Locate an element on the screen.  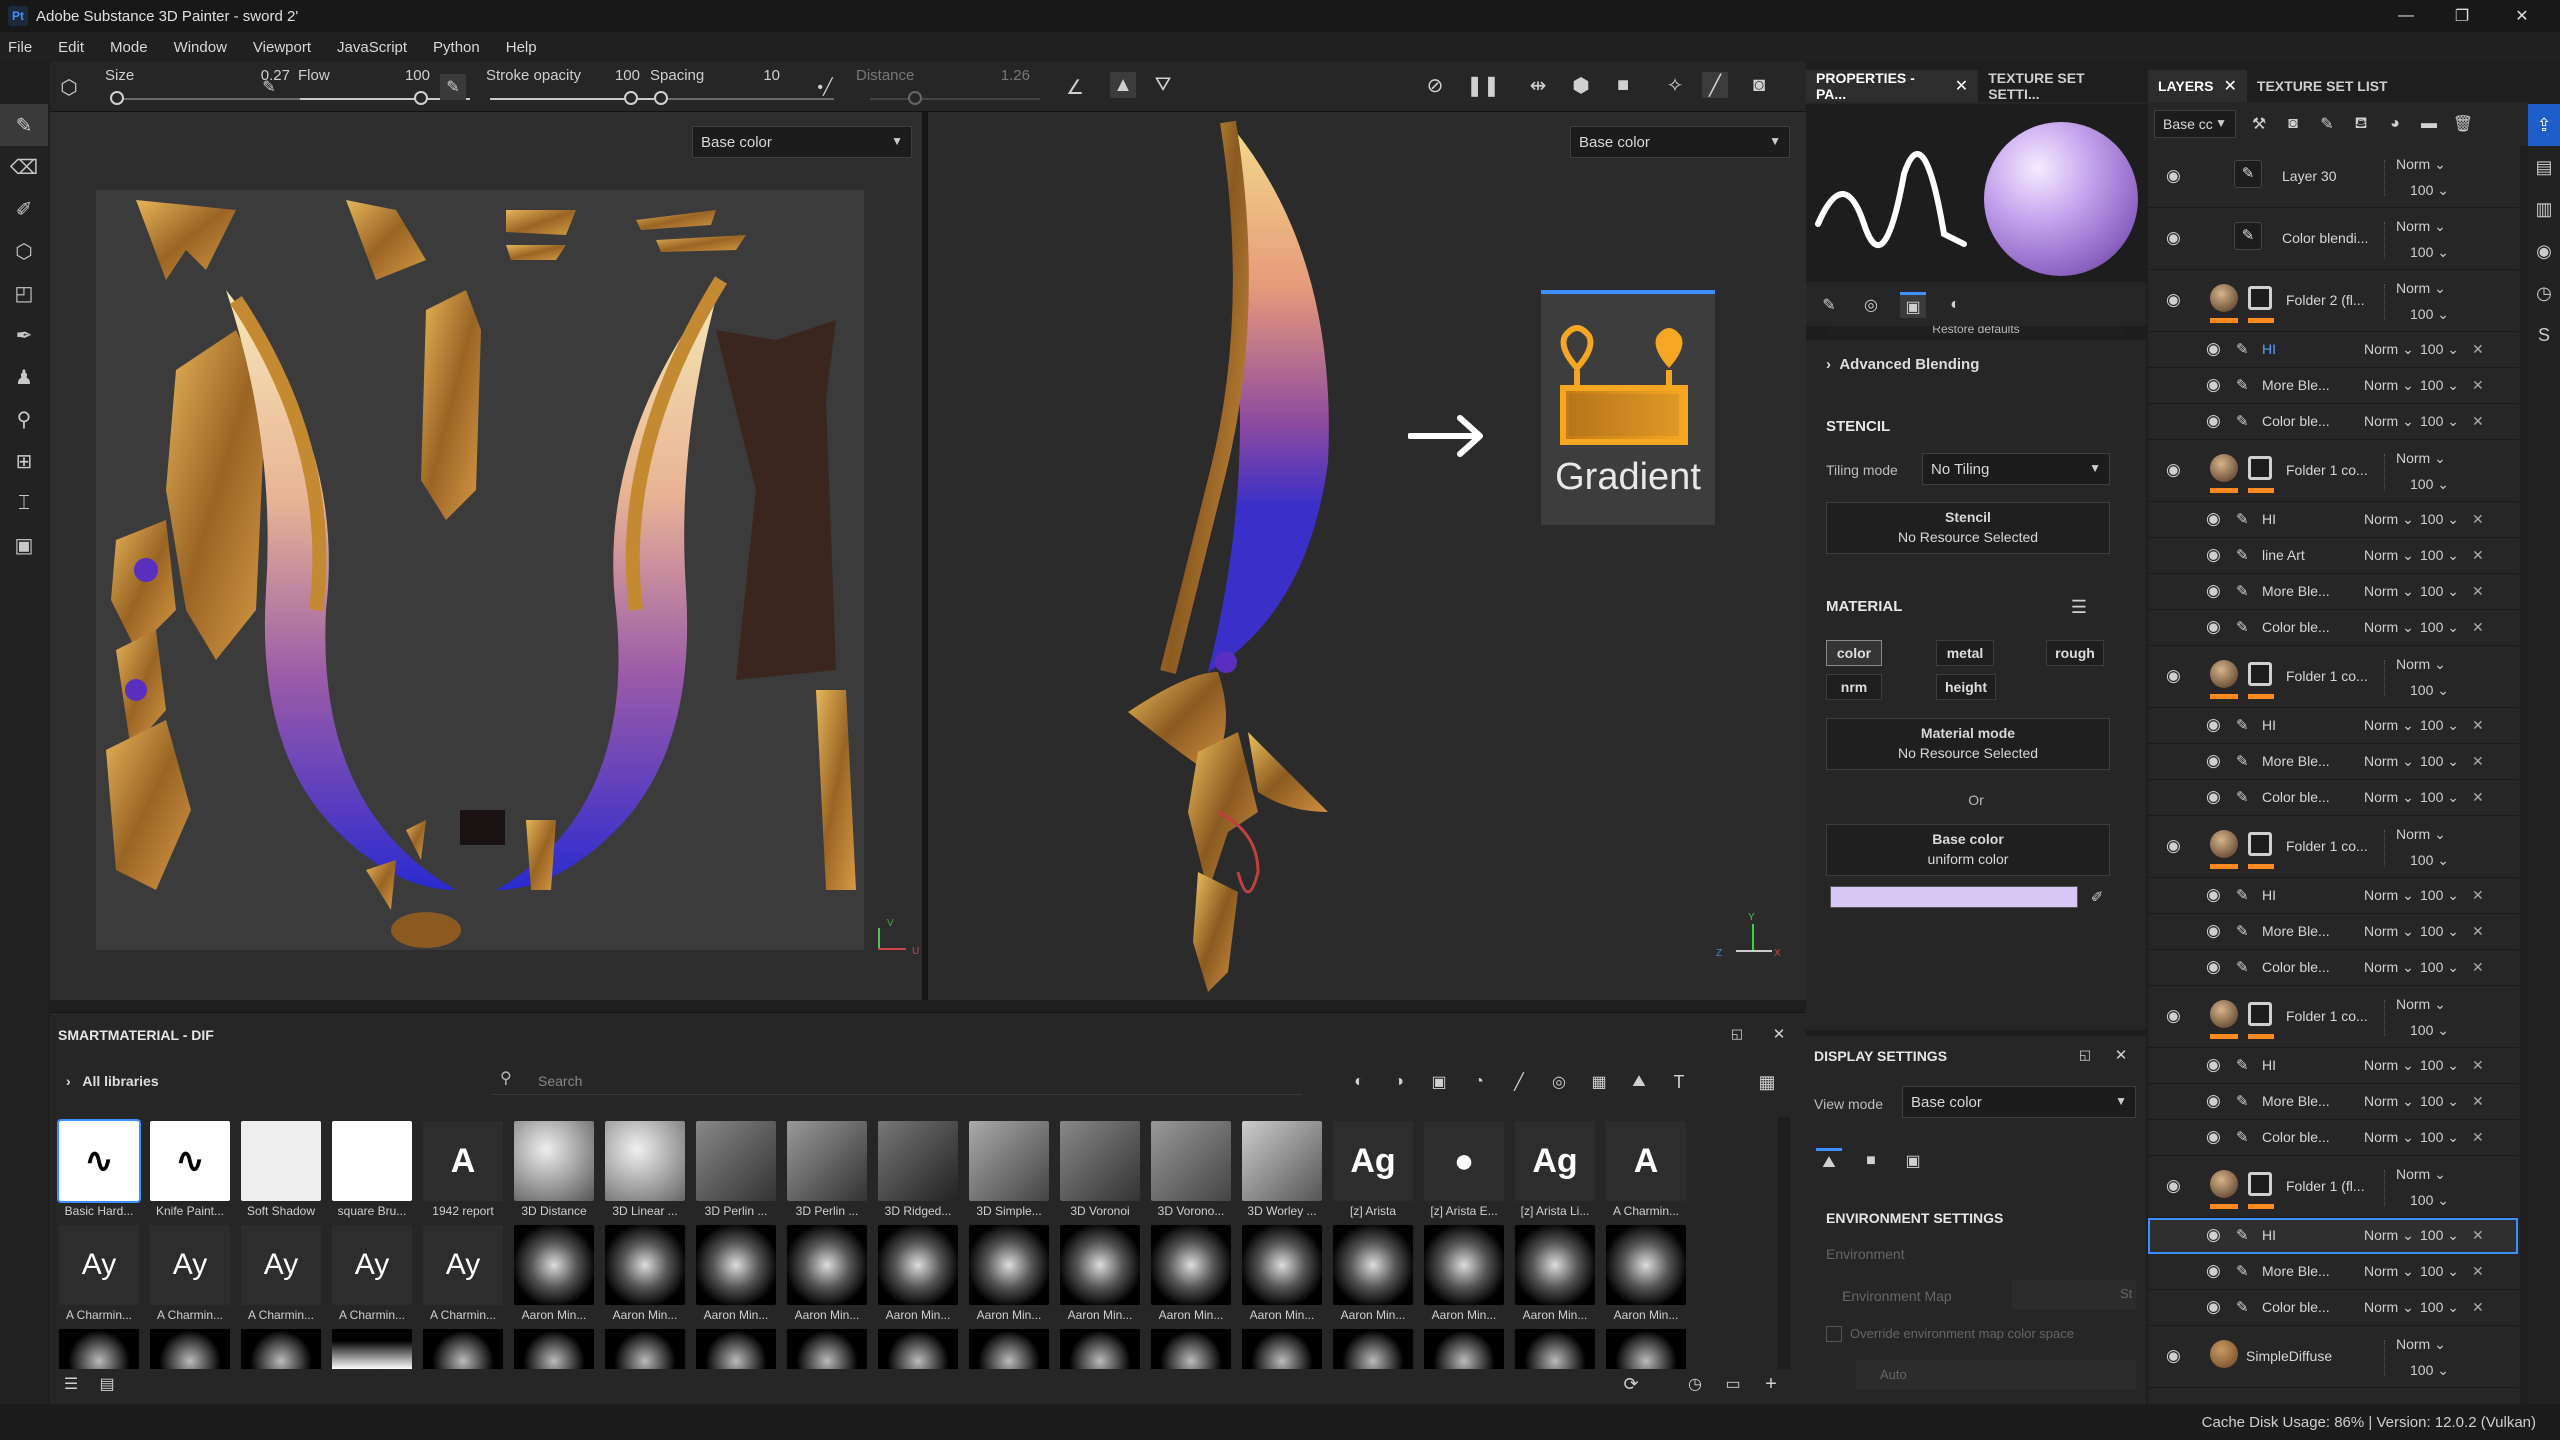
viewport-2d-channel-select: Base color ▼ is located at coordinates (802, 142).